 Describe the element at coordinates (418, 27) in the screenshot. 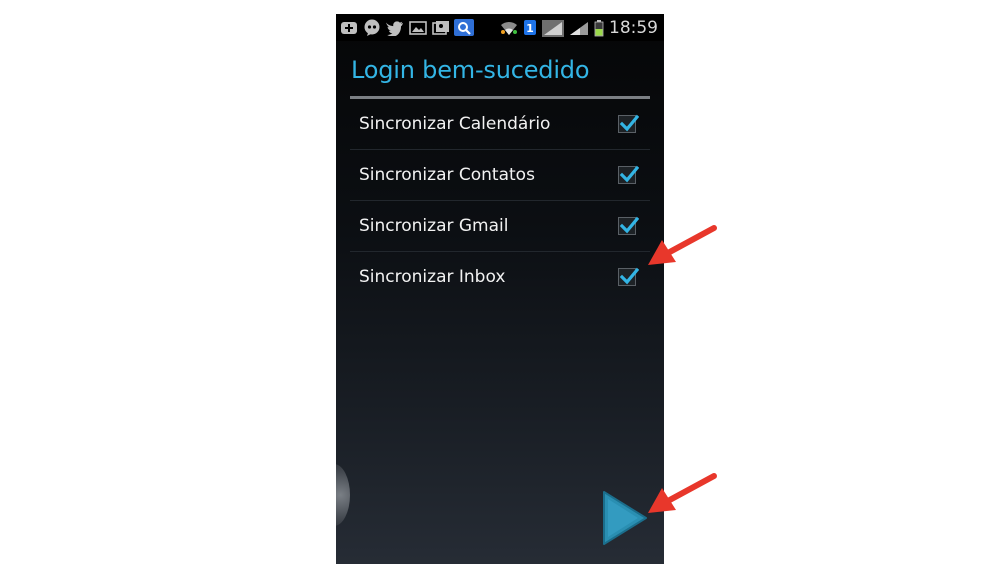

I see `image-icon` at that location.